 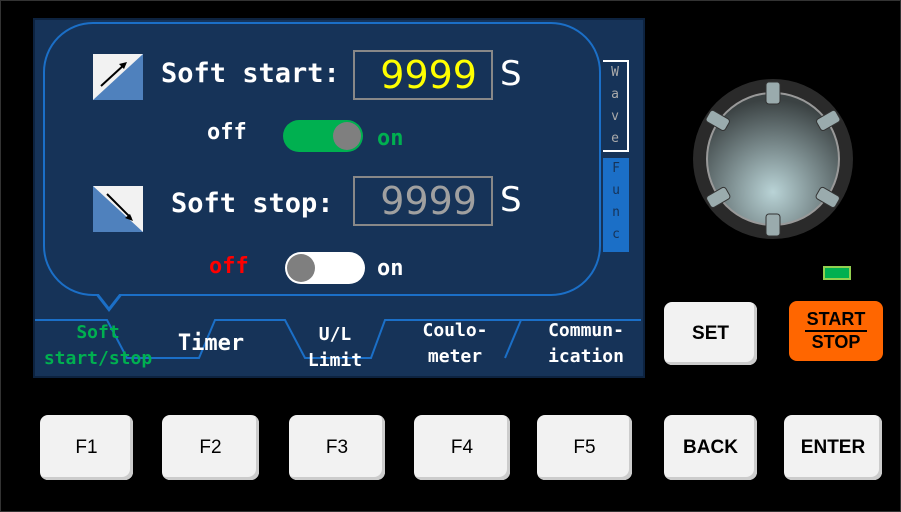 I want to click on soft-start-off-label: off, so click(x=227, y=132).